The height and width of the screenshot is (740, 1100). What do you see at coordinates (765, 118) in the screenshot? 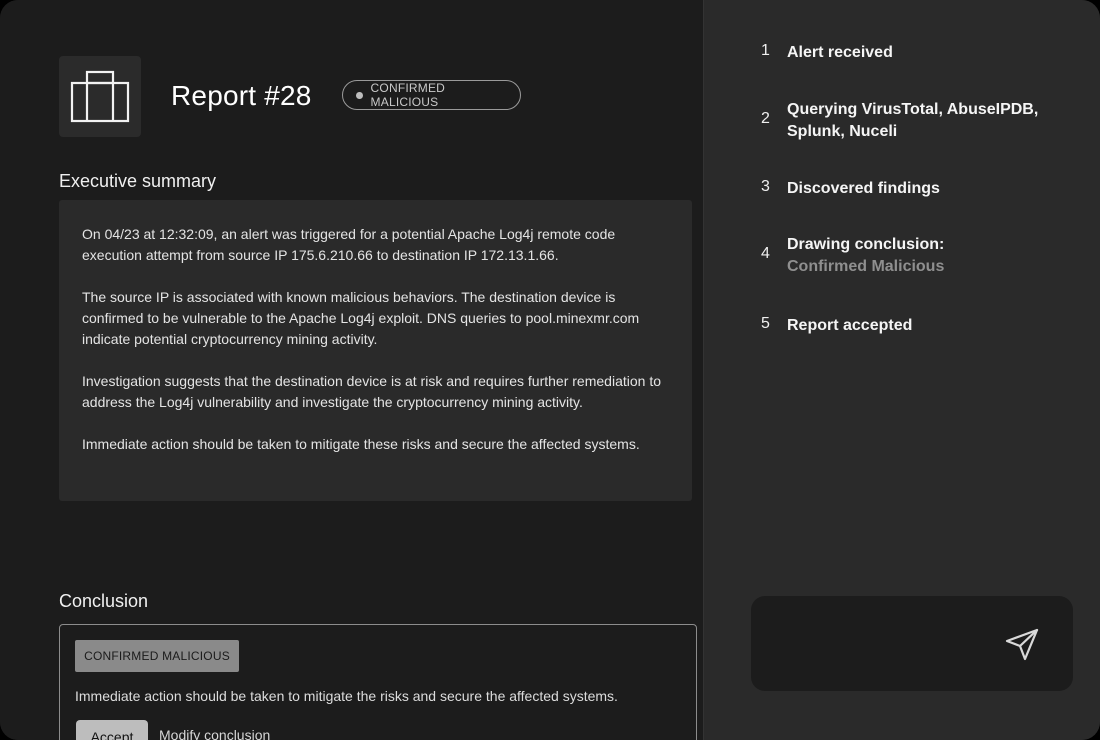
I see `step-number: 2` at bounding box center [765, 118].